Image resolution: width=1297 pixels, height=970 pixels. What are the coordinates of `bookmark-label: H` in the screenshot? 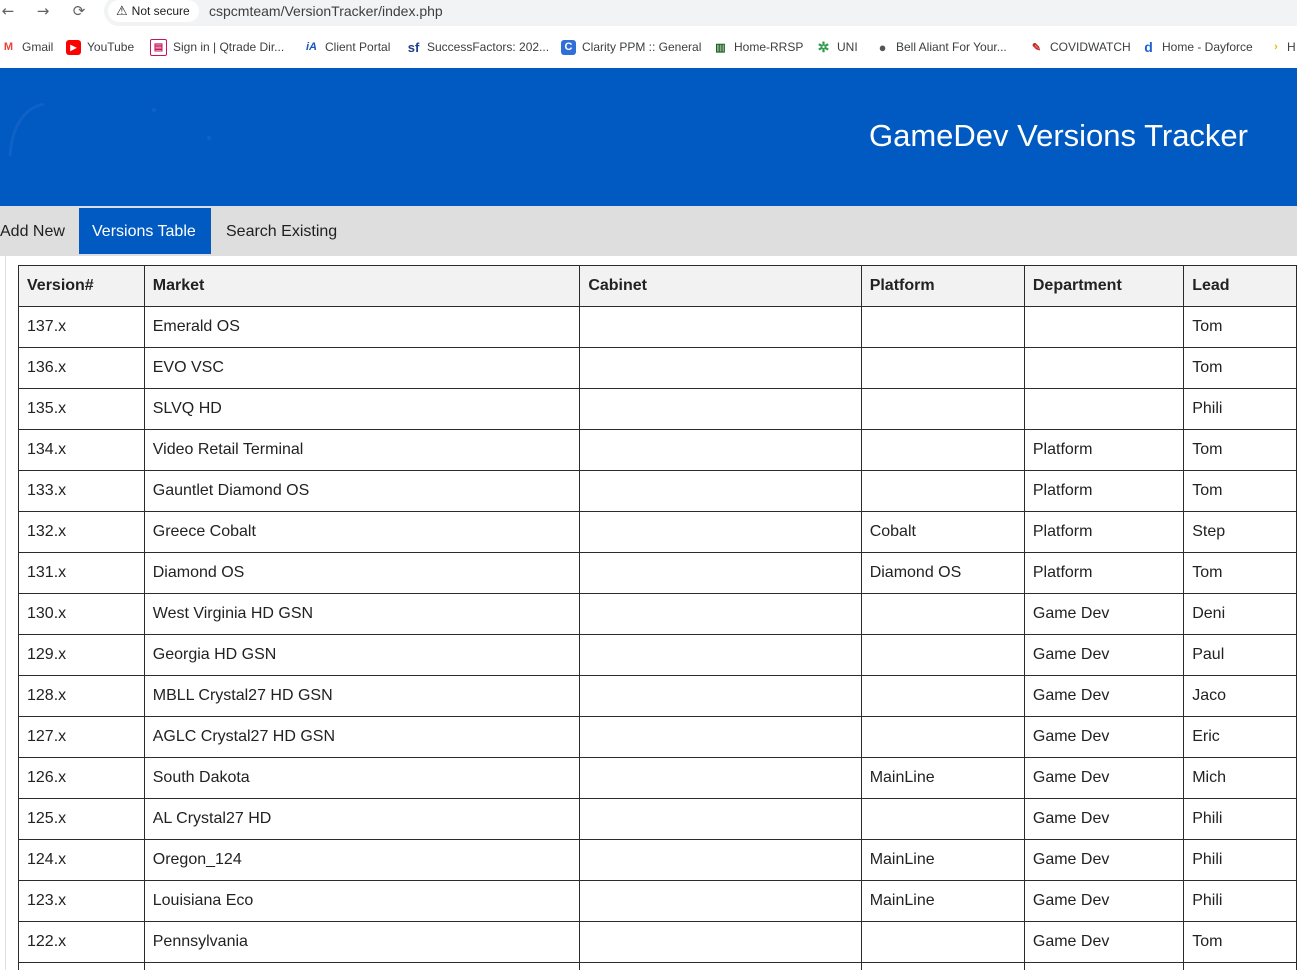 It's located at (1291, 47).